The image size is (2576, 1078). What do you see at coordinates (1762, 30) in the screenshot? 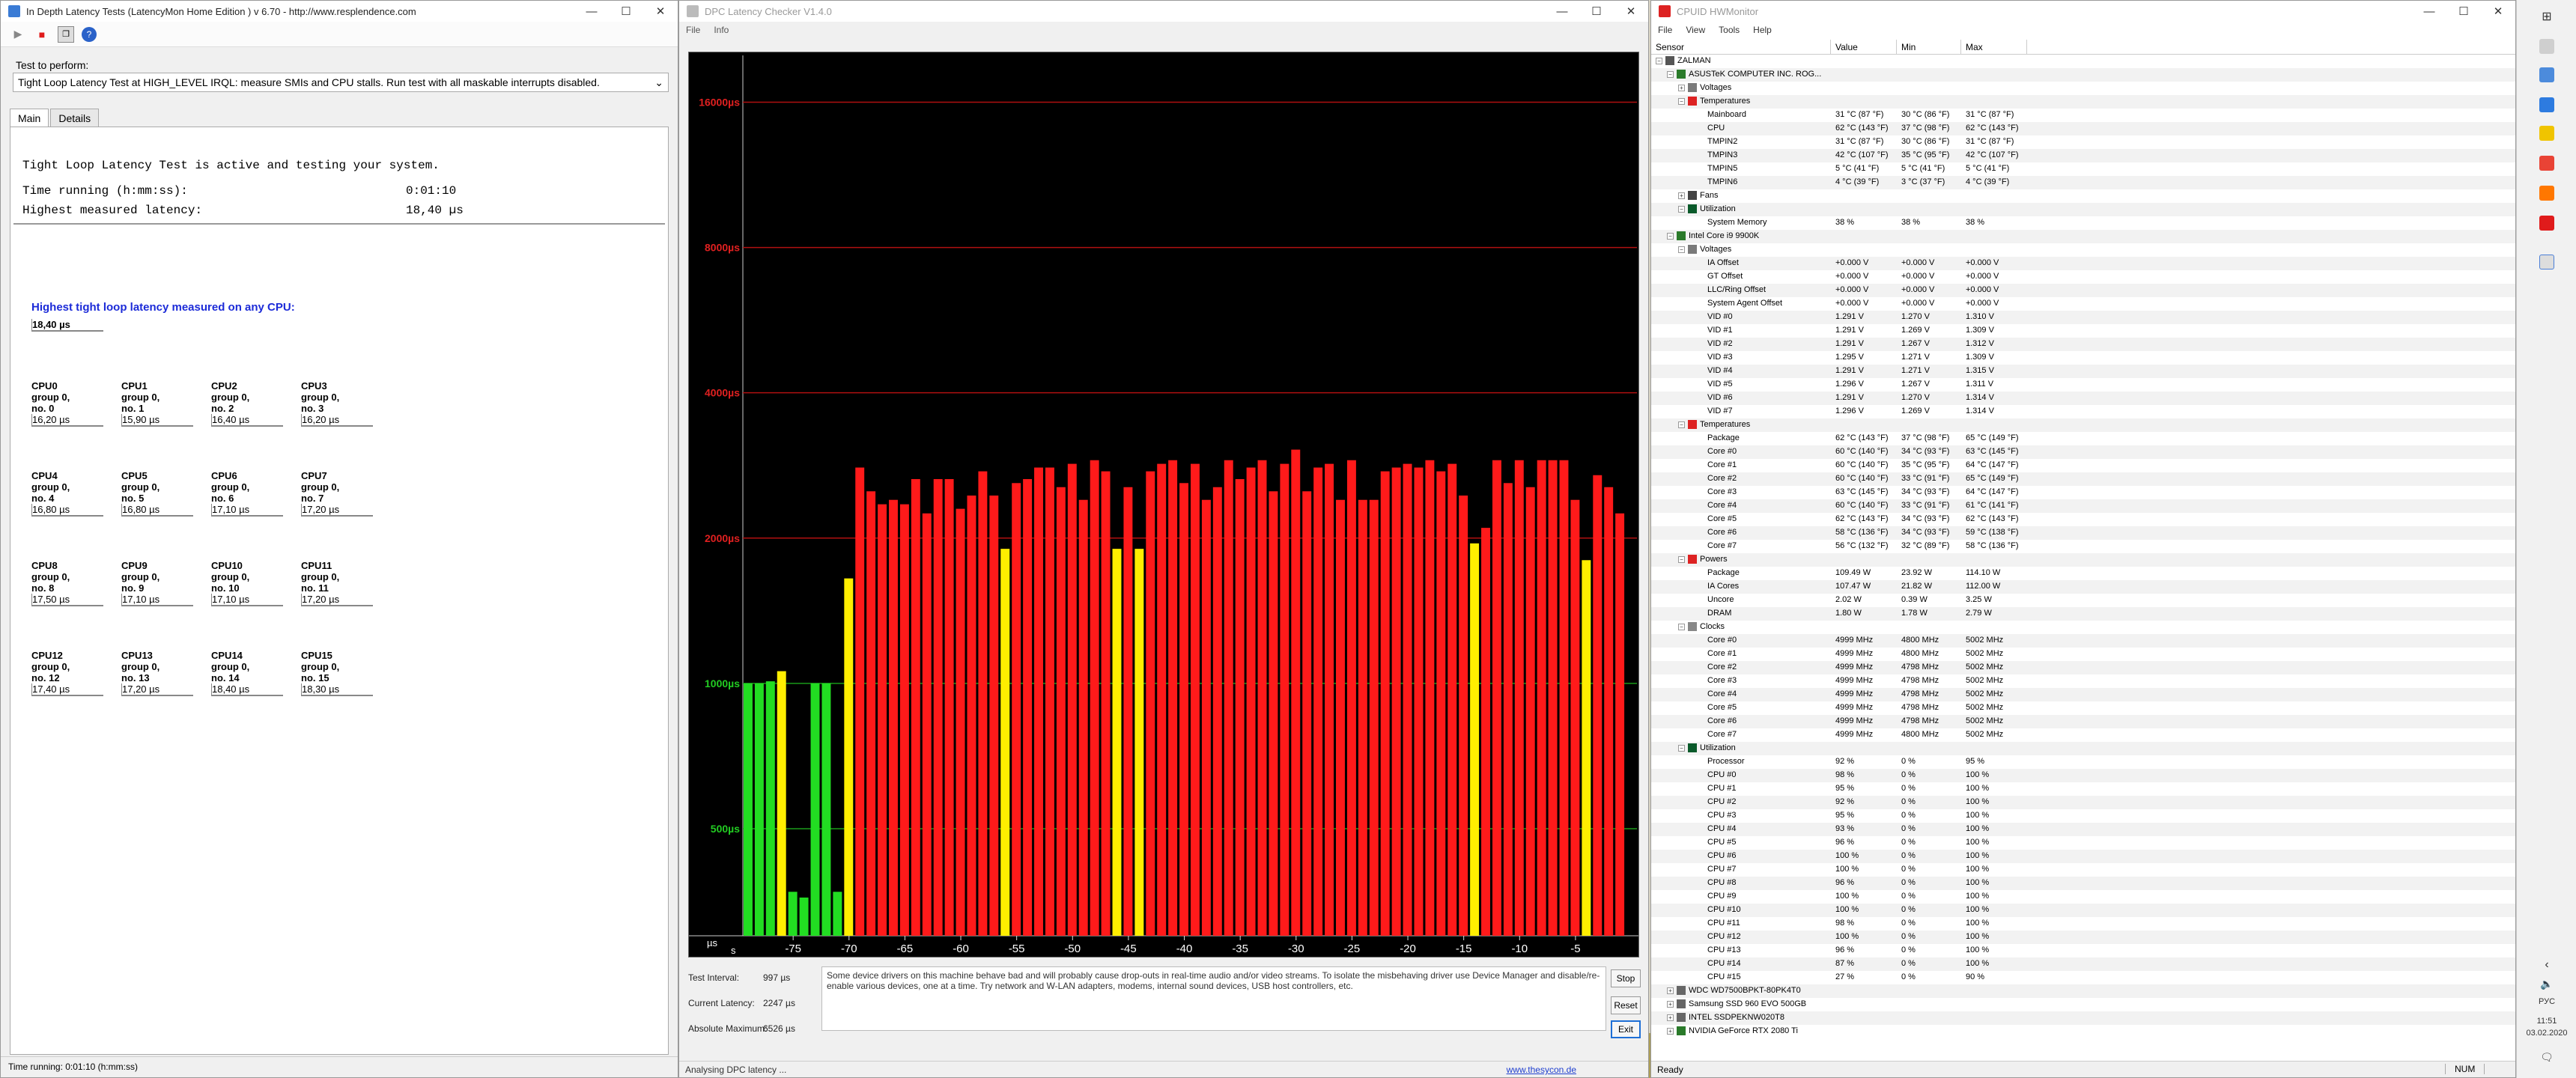
I see `menu-help: Help` at bounding box center [1762, 30].